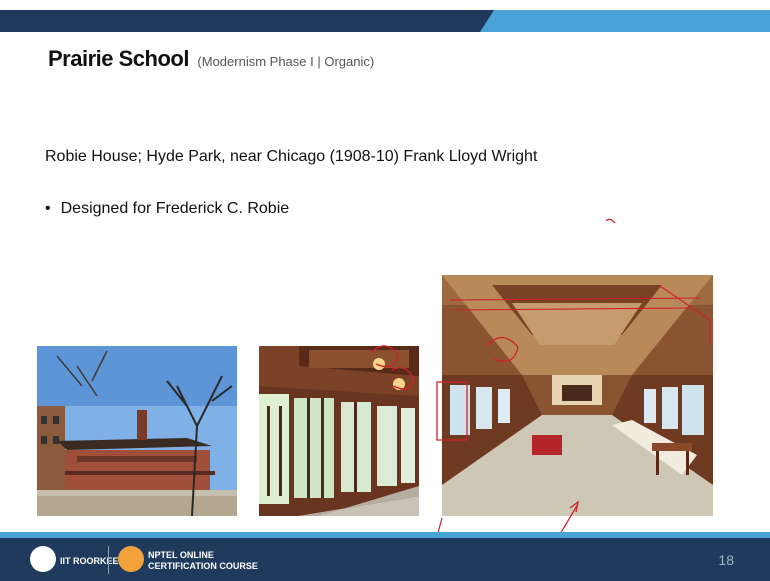  Describe the element at coordinates (108, 560) in the screenshot. I see `footer-divider` at that location.